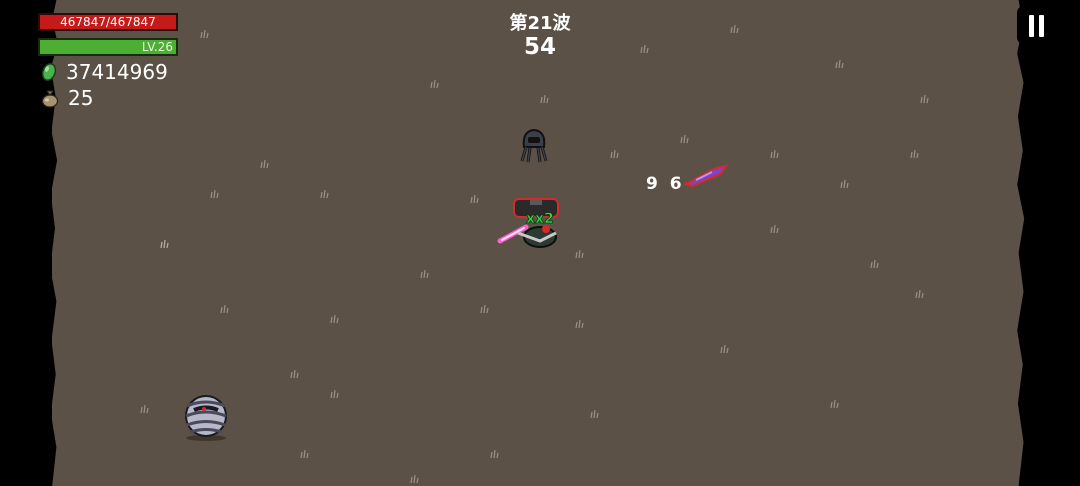  I want to click on wave-title: 第21波, so click(540, 23).